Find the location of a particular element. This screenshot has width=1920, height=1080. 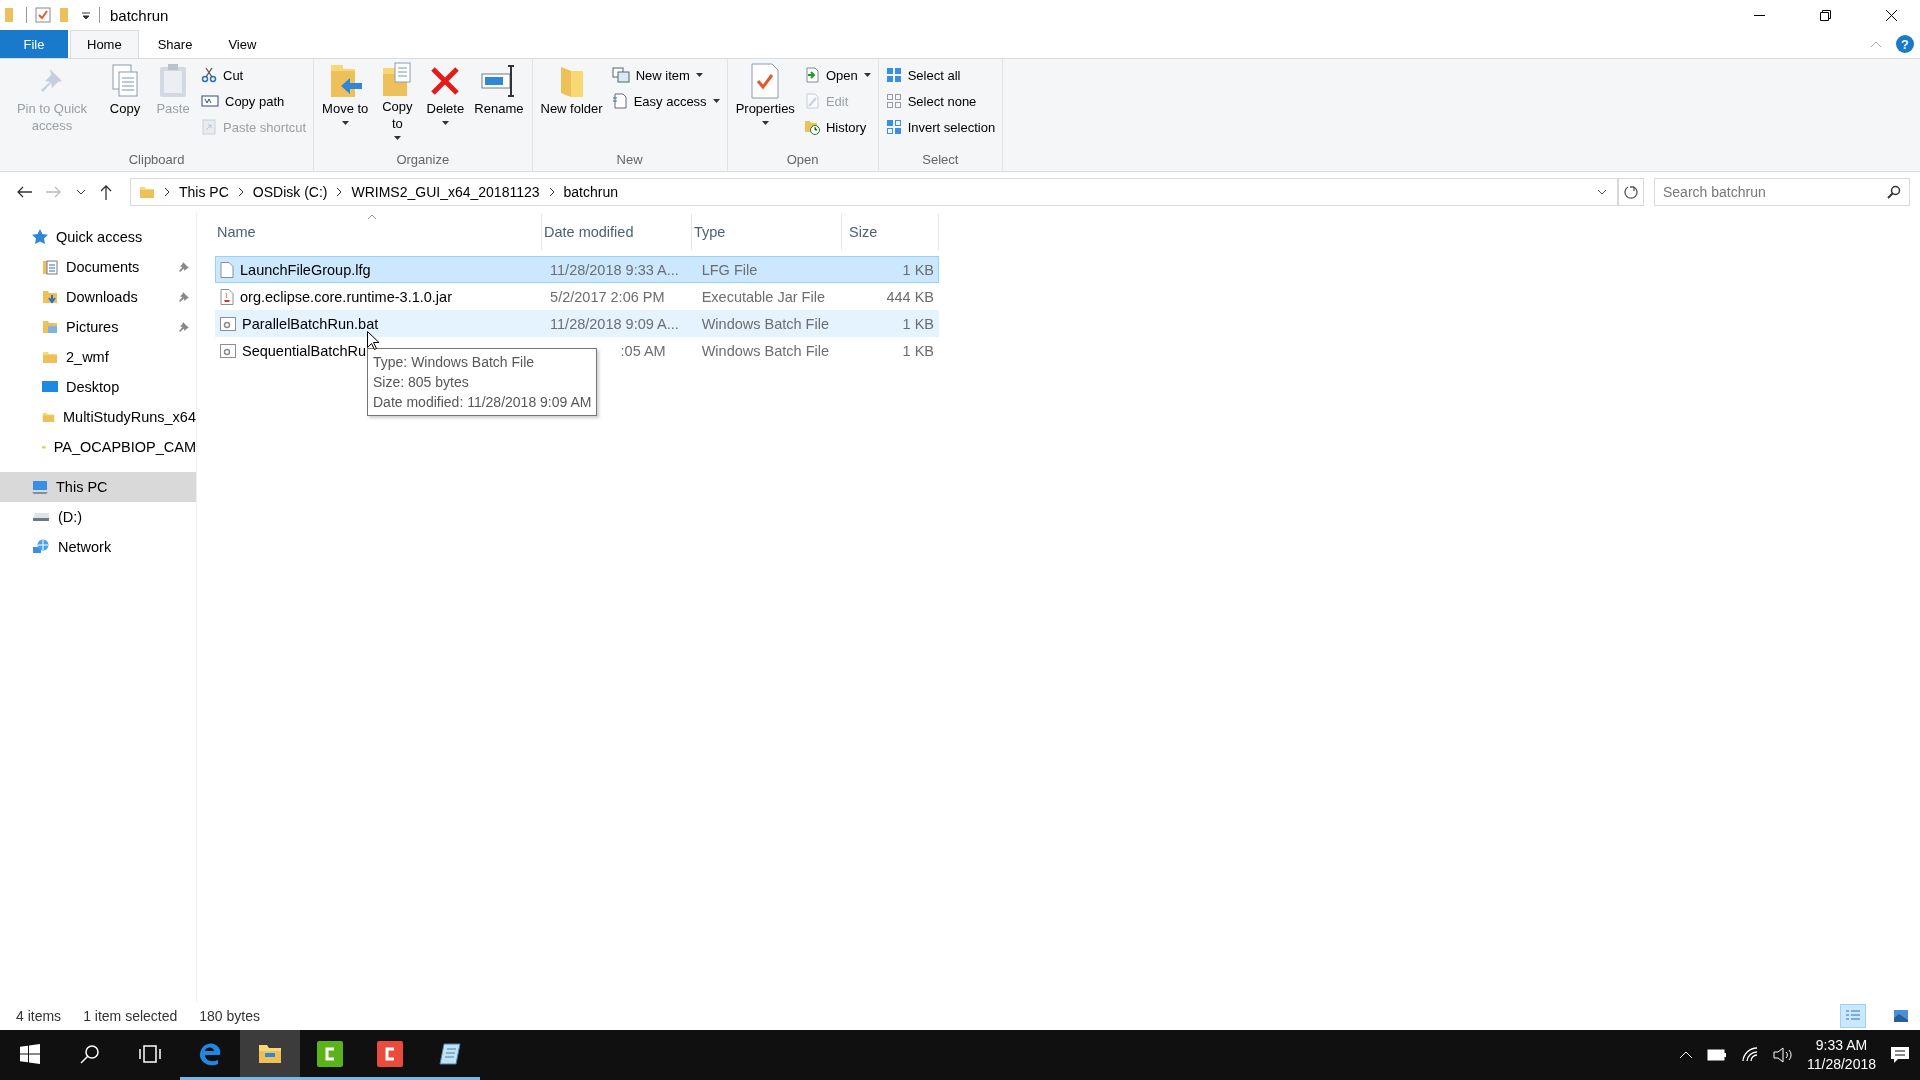

ribbon-button: New folder is located at coordinates (571, 101).